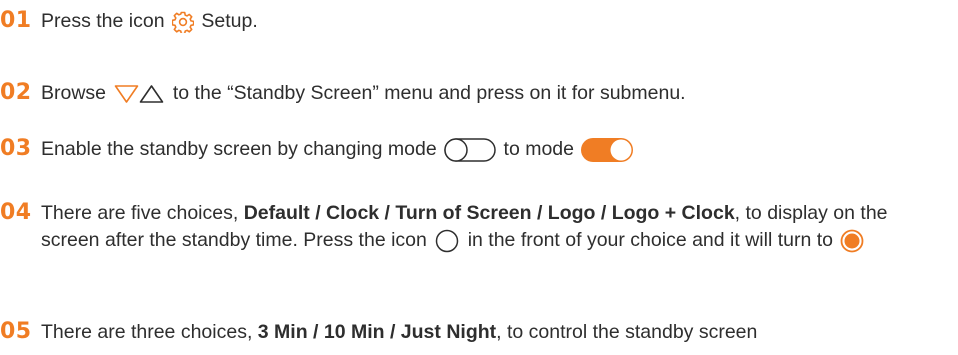  Describe the element at coordinates (151, 94) in the screenshot. I see `triangle-up-icon` at that location.